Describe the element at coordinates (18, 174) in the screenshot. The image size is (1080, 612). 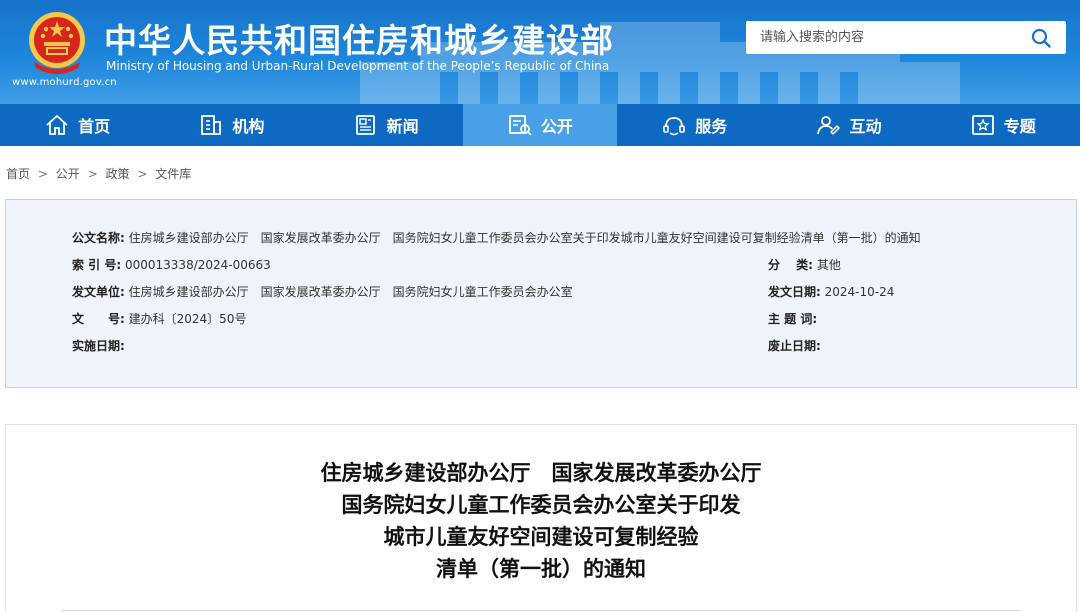
I see `breadcrumb-home: 首页` at that location.